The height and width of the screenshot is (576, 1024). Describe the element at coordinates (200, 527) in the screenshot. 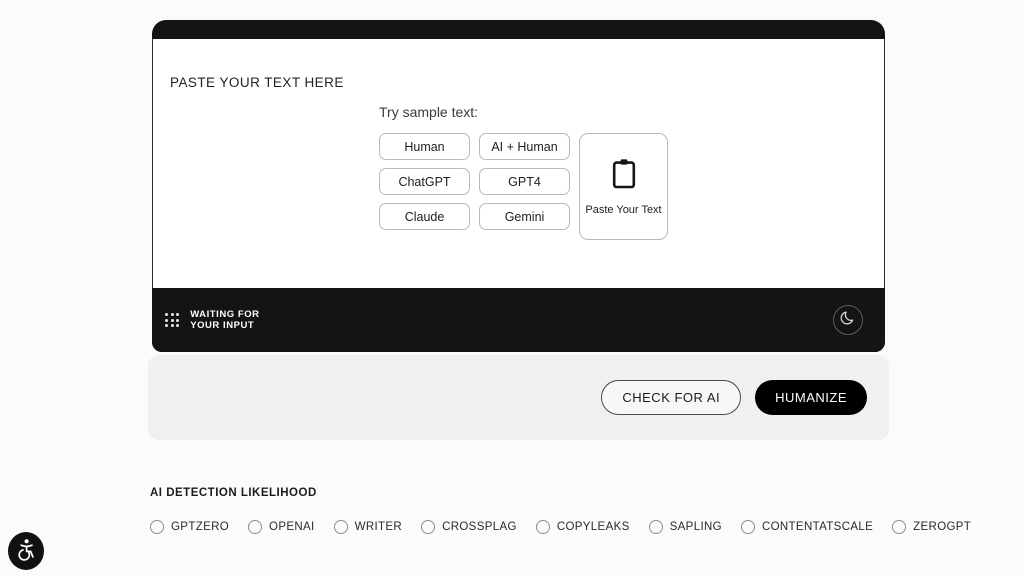

I see `detector-label: GPTZERO` at that location.